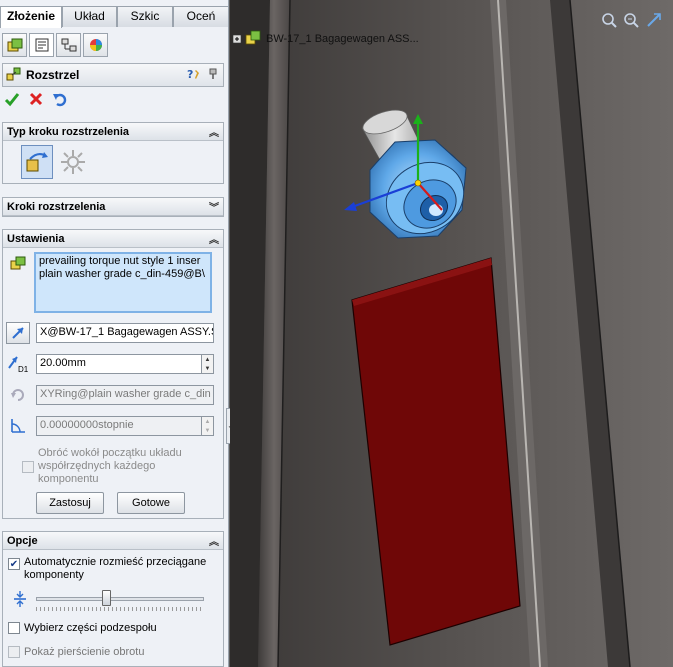  What do you see at coordinates (56, 206) in the screenshot?
I see `explode-steps-title: Kroki rozstrzelenia` at bounding box center [56, 206].